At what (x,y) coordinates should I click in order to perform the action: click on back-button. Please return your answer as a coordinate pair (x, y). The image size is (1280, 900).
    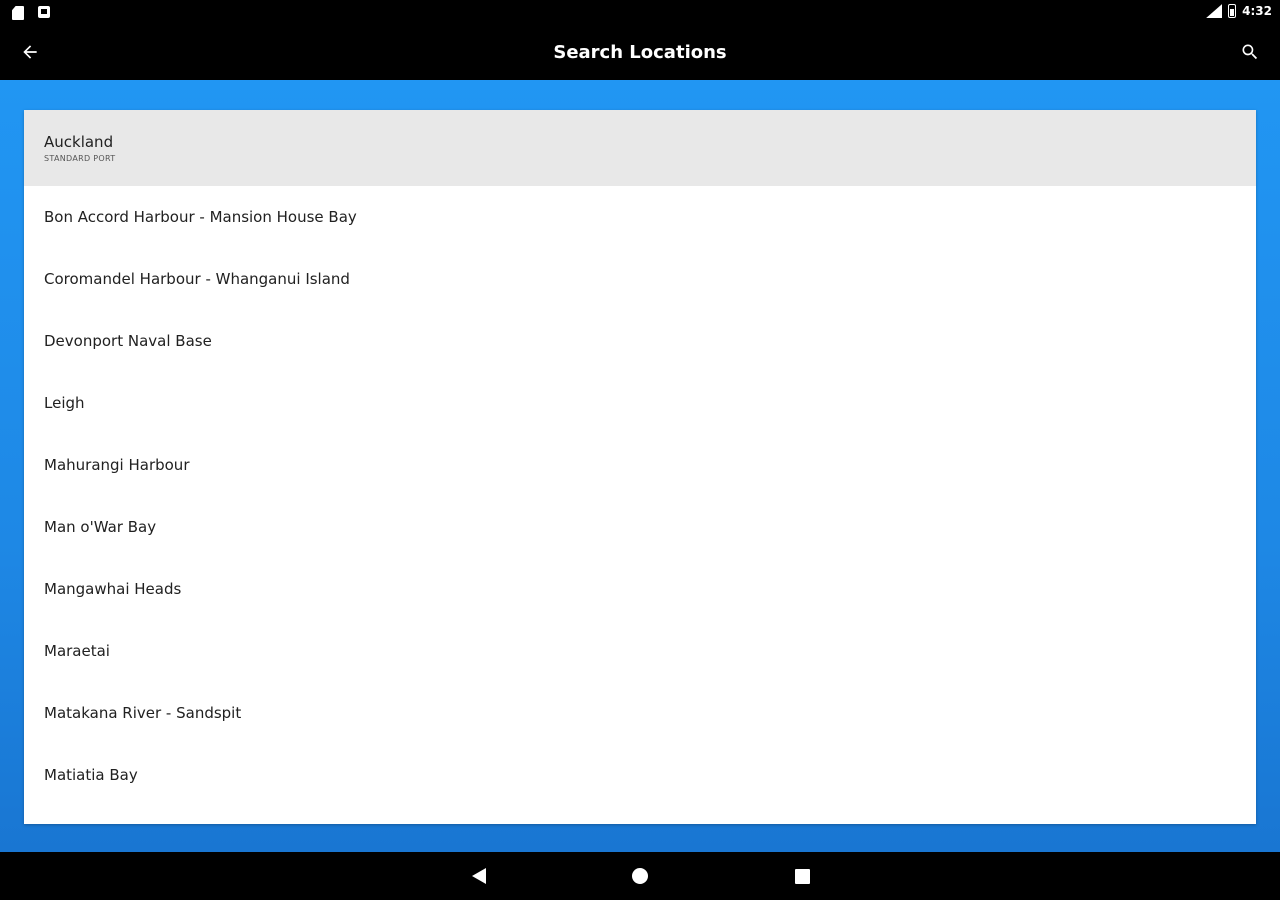
    Looking at the image, I should click on (30, 52).